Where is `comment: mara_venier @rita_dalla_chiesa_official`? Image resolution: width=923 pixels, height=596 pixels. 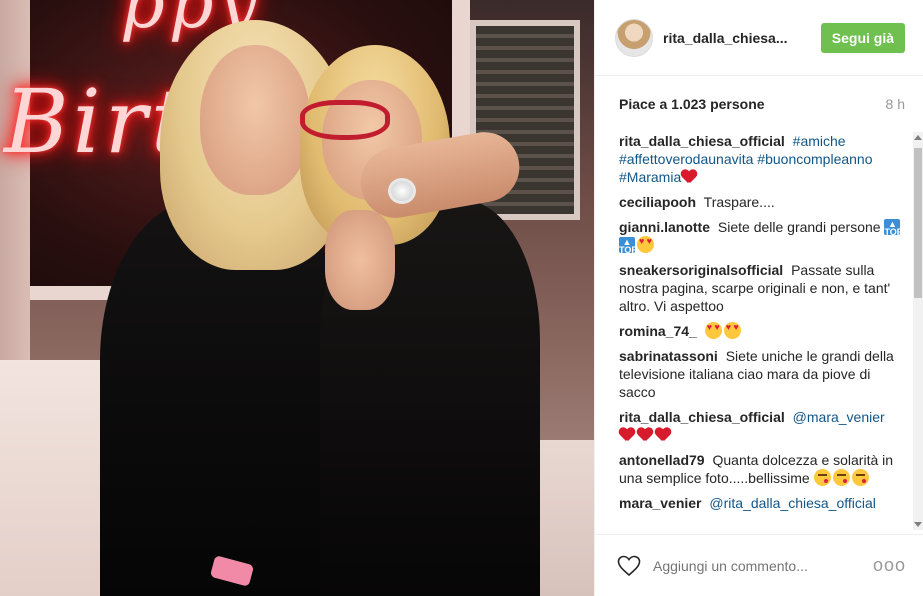 comment: mara_venier @rita_dalla_chiesa_official is located at coordinates (761, 503).